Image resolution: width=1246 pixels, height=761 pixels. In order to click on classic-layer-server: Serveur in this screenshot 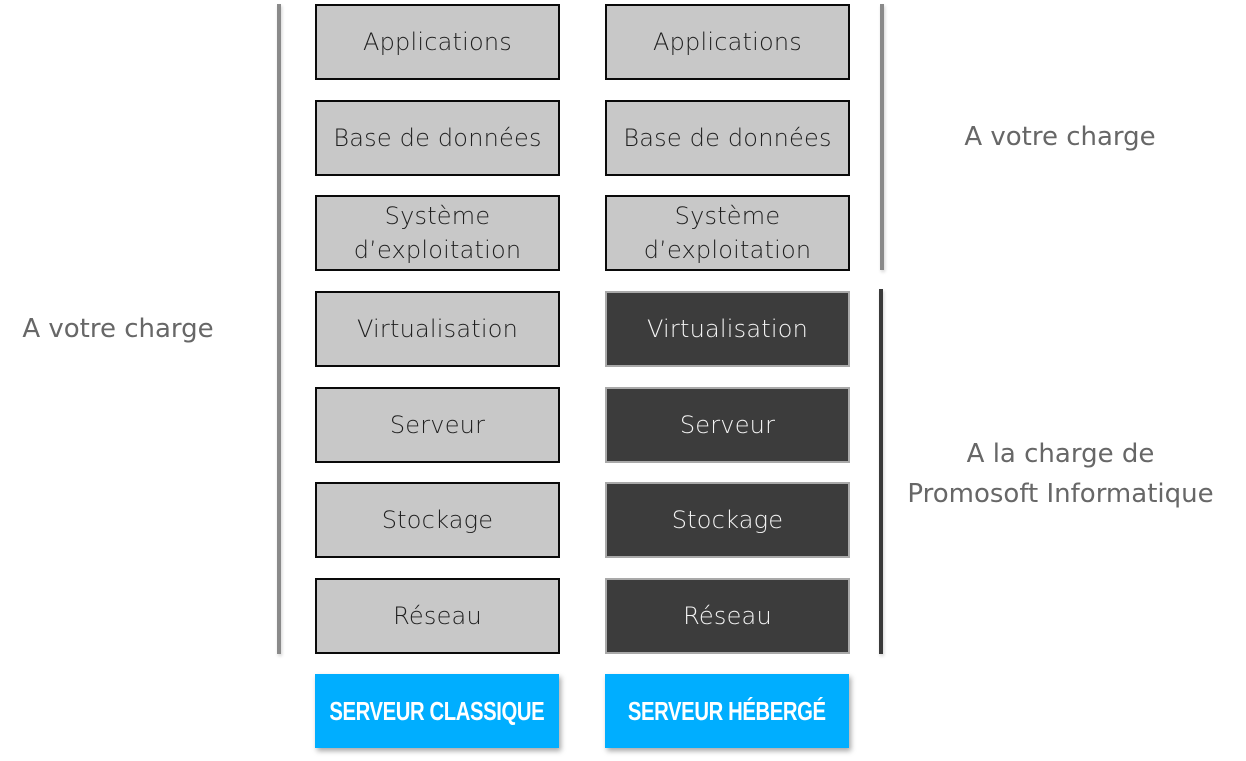, I will do `click(437, 425)`.